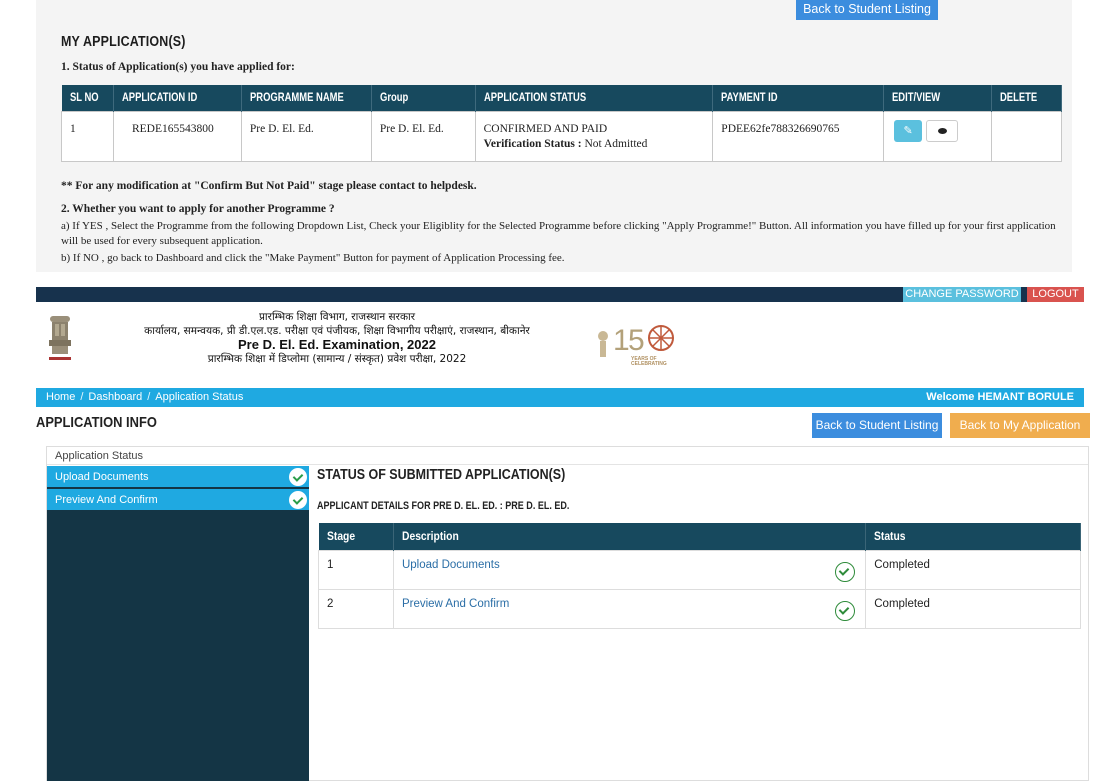 The width and height of the screenshot is (1108, 781). I want to click on top-bar: CHANGE PASSWORD LOGOUT, so click(560, 294).